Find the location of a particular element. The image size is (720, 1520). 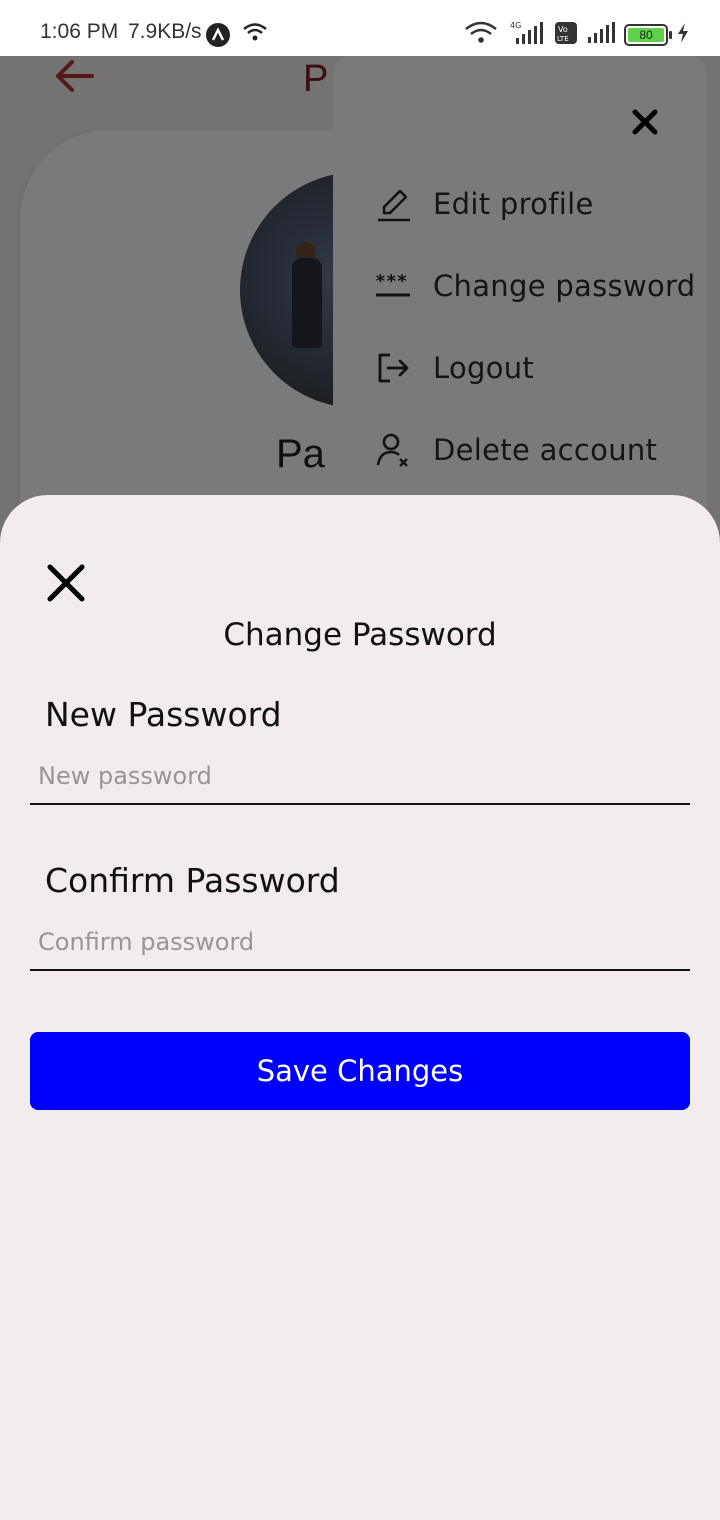

svg-text: LTE is located at coordinates (563, 39).